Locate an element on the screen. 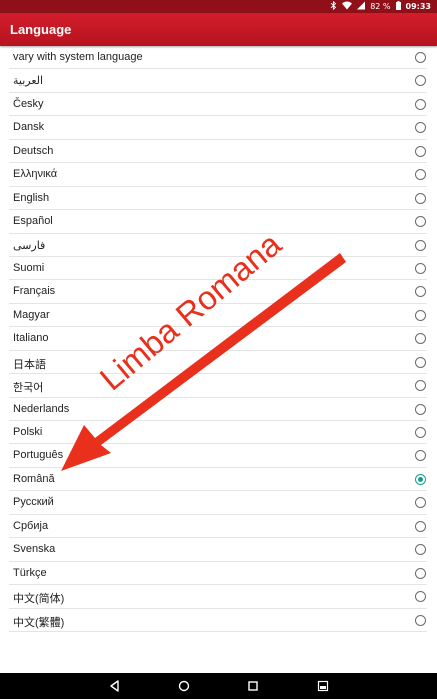  language-row: Nederlands is located at coordinates (218, 409).